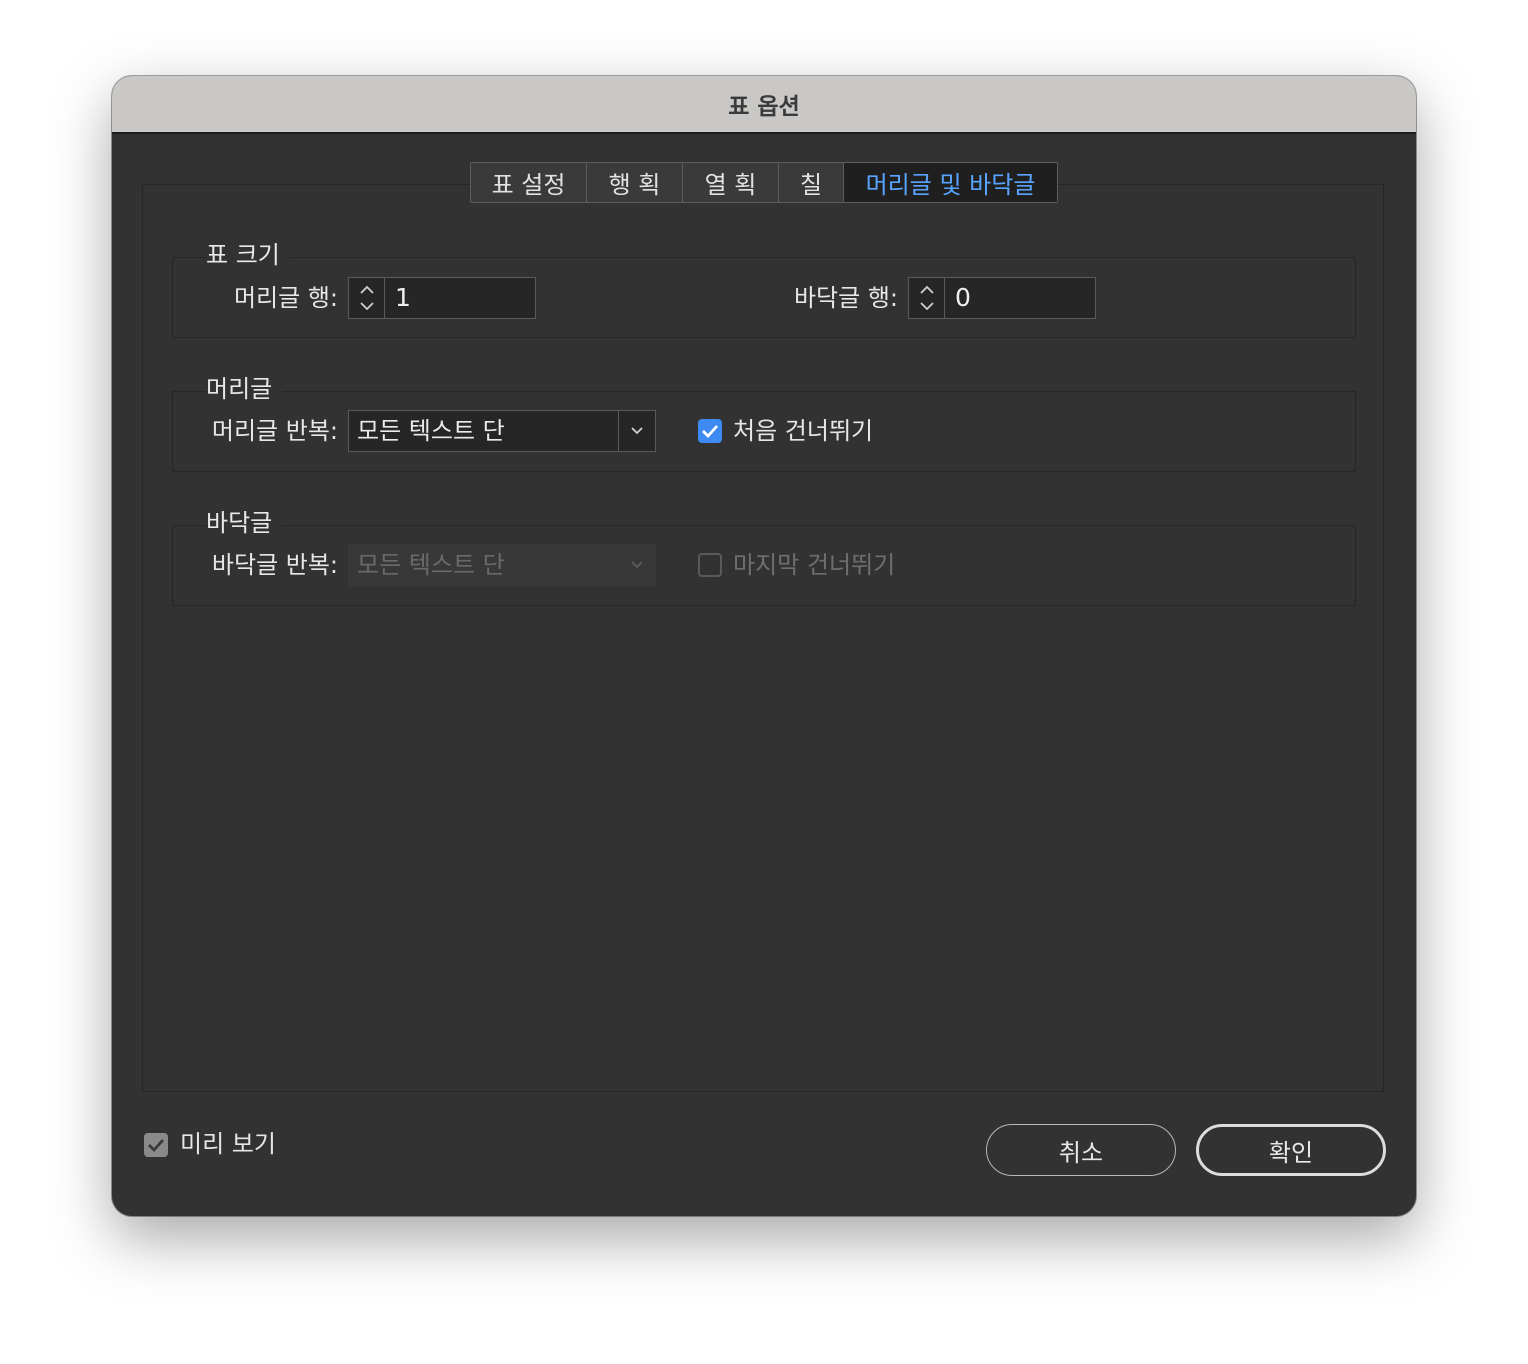 The image size is (1528, 1364). Describe the element at coordinates (811, 182) in the screenshot. I see `tab-fills: 칠` at that location.